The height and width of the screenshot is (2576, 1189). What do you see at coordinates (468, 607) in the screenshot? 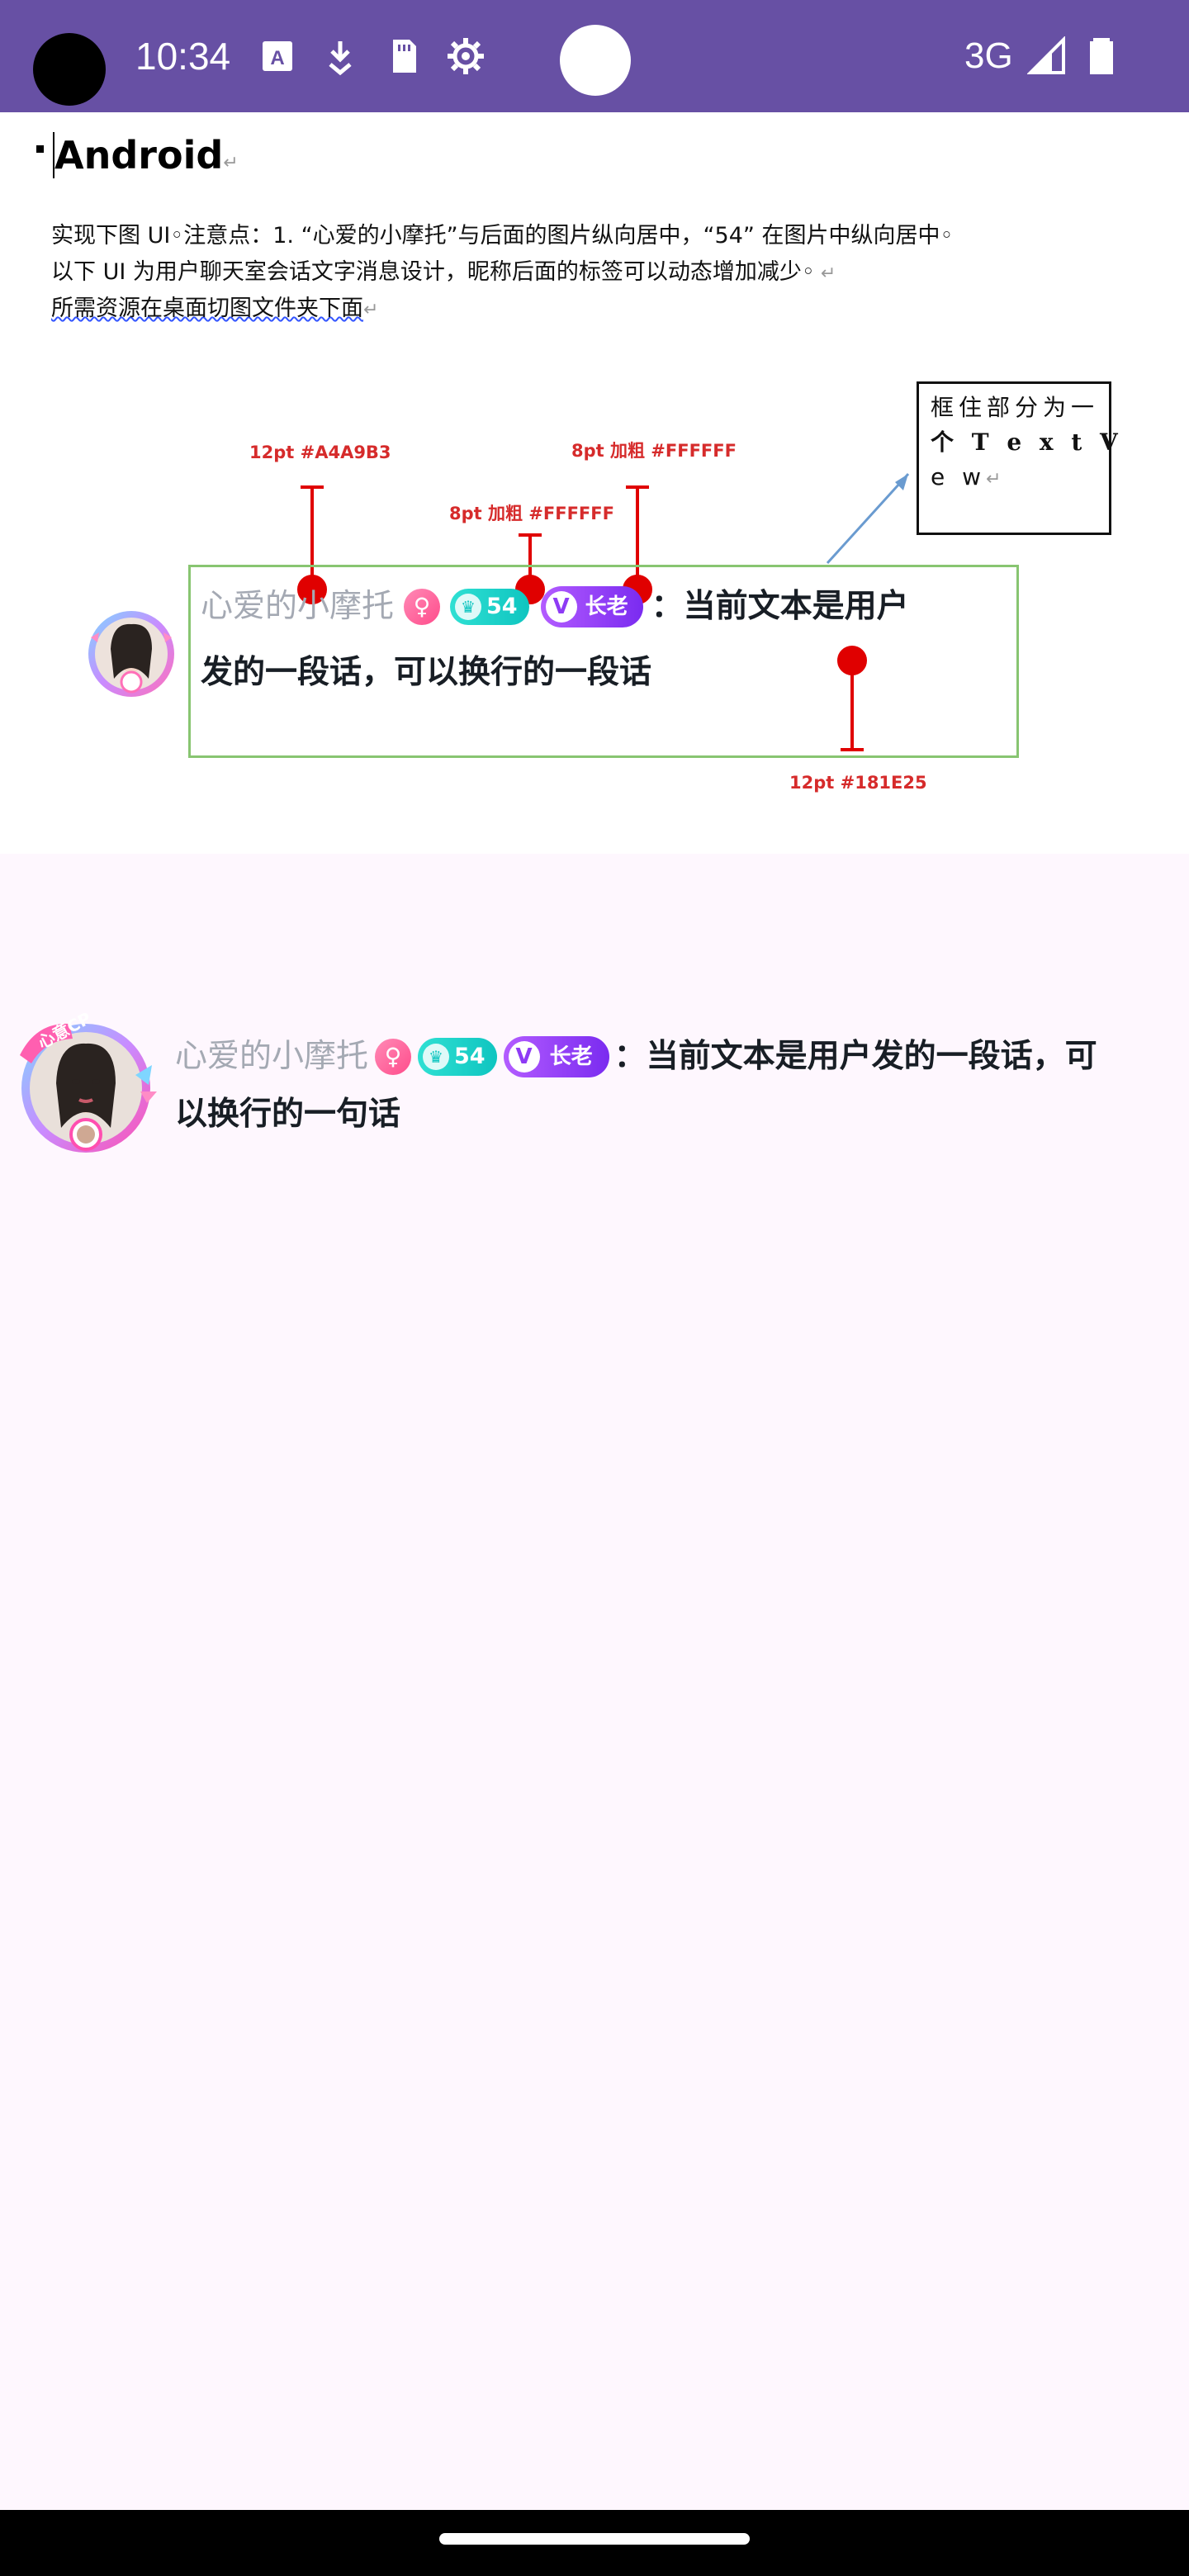
I see `mock-crown-icon: ♛` at bounding box center [468, 607].